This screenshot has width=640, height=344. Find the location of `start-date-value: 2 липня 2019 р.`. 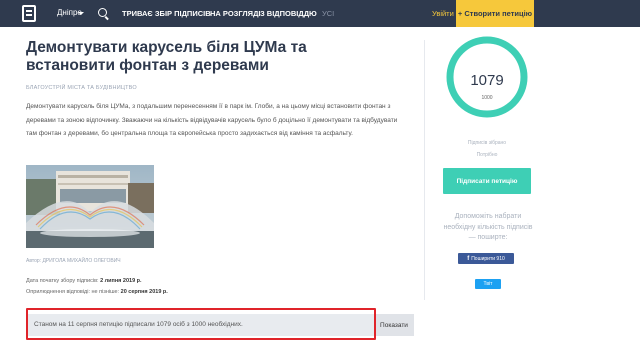

start-date-value: 2 липня 2019 р. is located at coordinates (121, 281).